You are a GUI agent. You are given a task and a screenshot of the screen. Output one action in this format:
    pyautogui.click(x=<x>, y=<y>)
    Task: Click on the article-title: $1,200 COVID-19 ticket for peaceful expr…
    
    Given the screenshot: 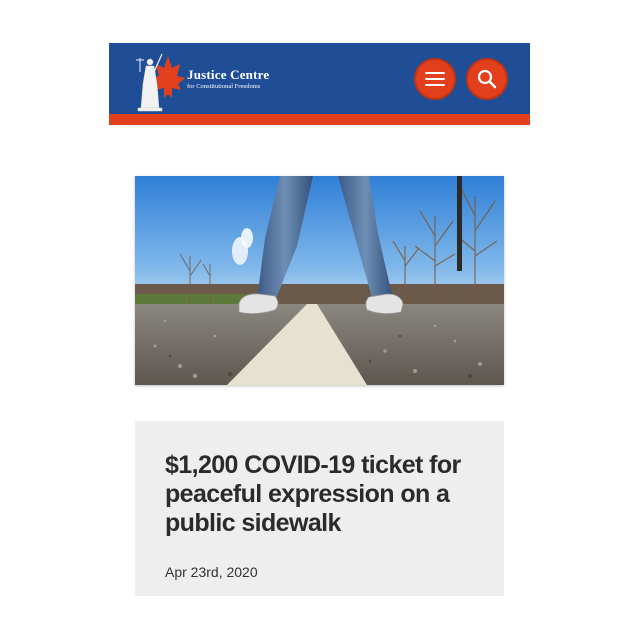 What is the action you would take?
    pyautogui.click(x=325, y=494)
    